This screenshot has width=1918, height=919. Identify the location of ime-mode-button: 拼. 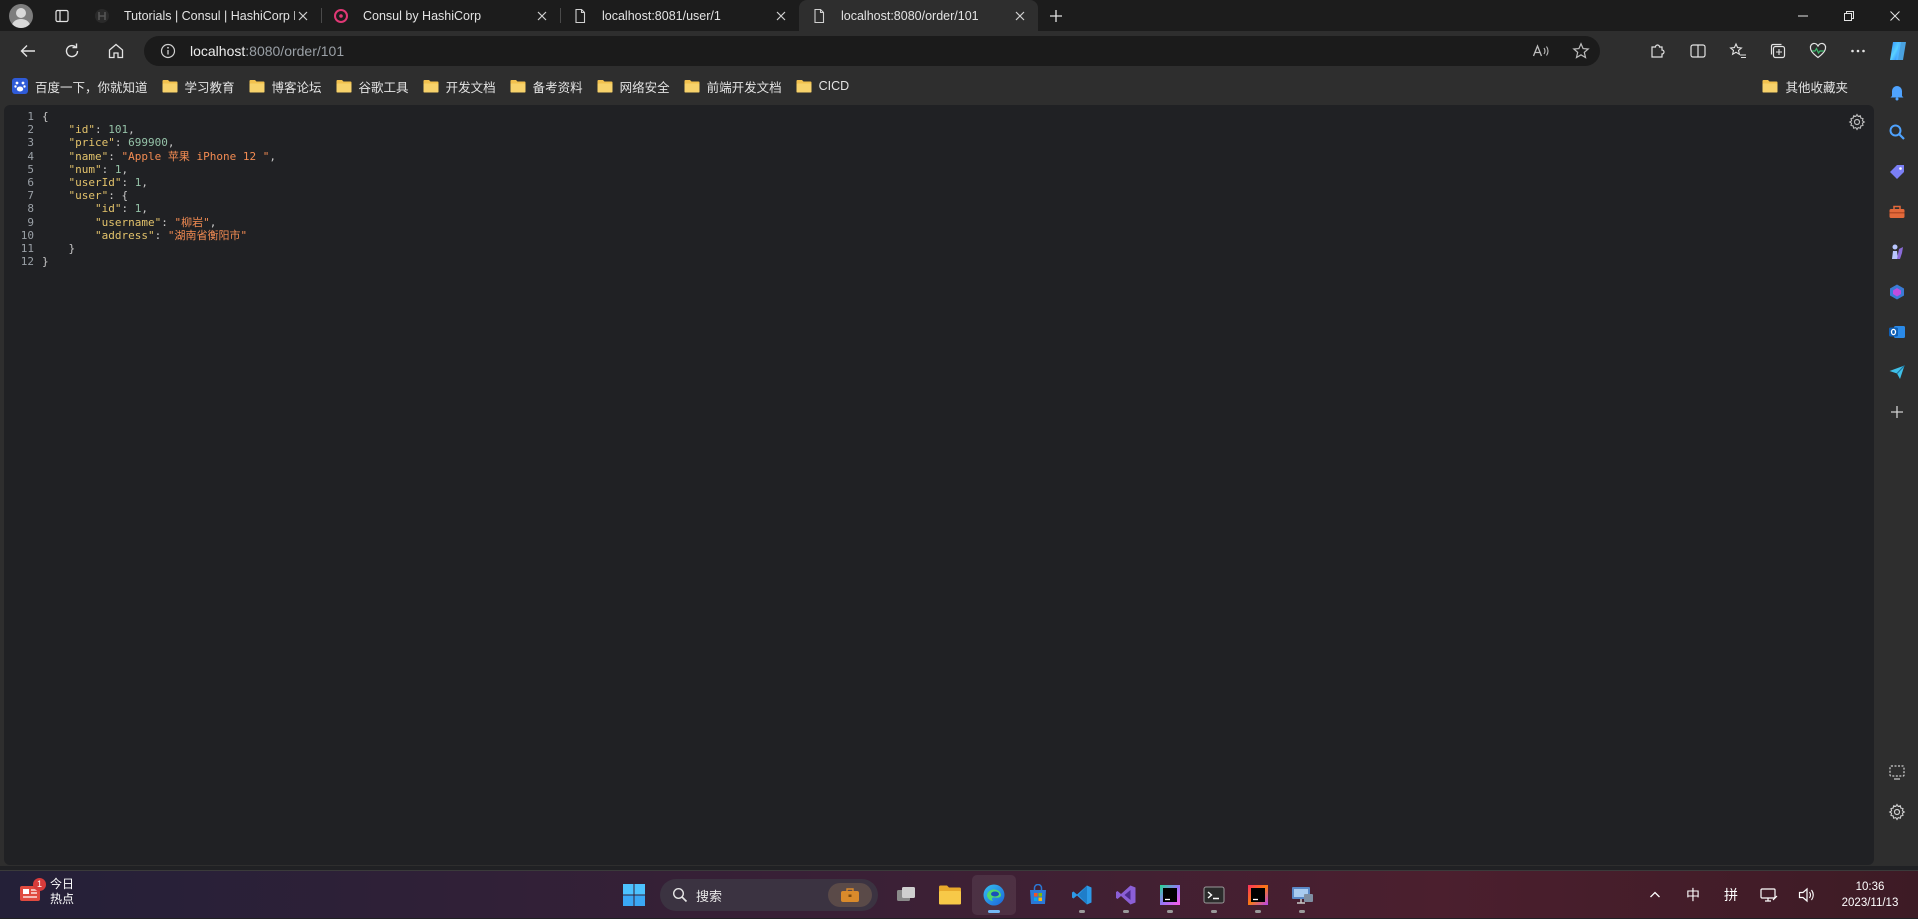
(1731, 895).